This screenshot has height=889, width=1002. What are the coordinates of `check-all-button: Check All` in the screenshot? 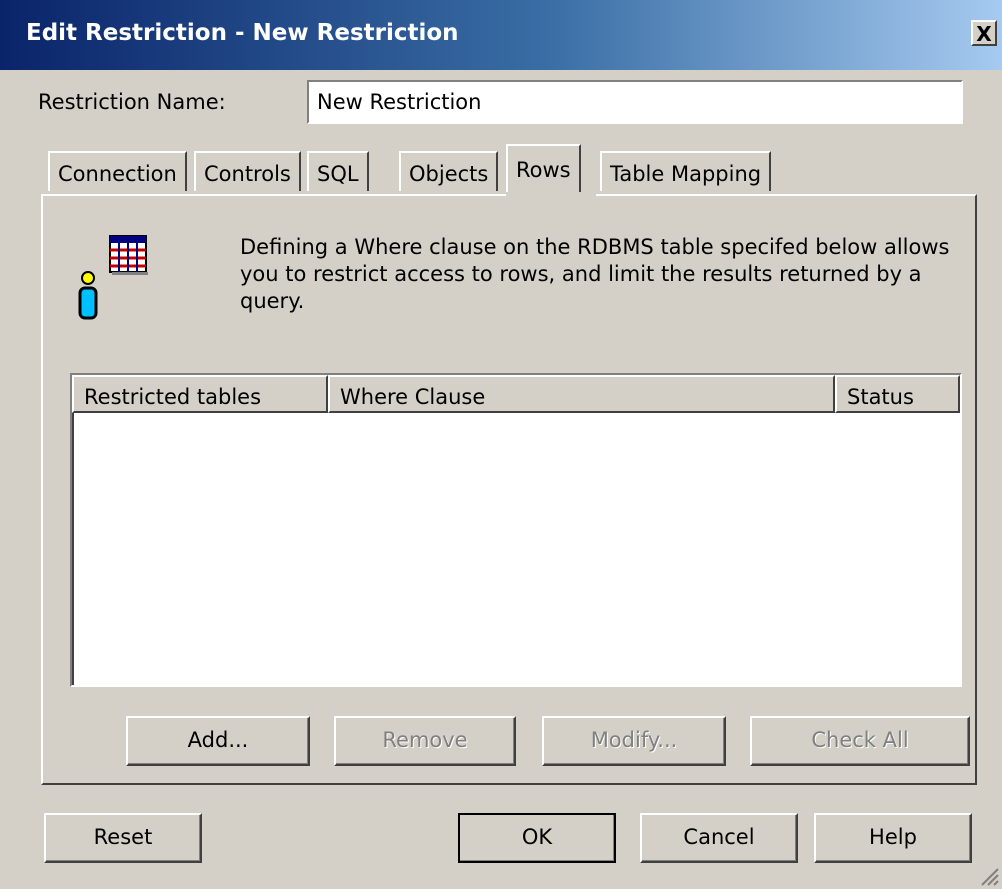 It's located at (860, 741).